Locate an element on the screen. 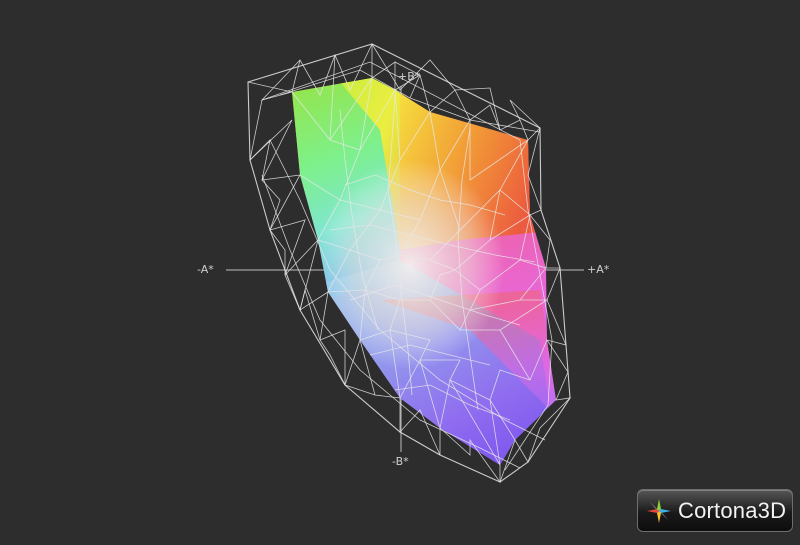  pos-a-axis-label: +A* is located at coordinates (598, 269).